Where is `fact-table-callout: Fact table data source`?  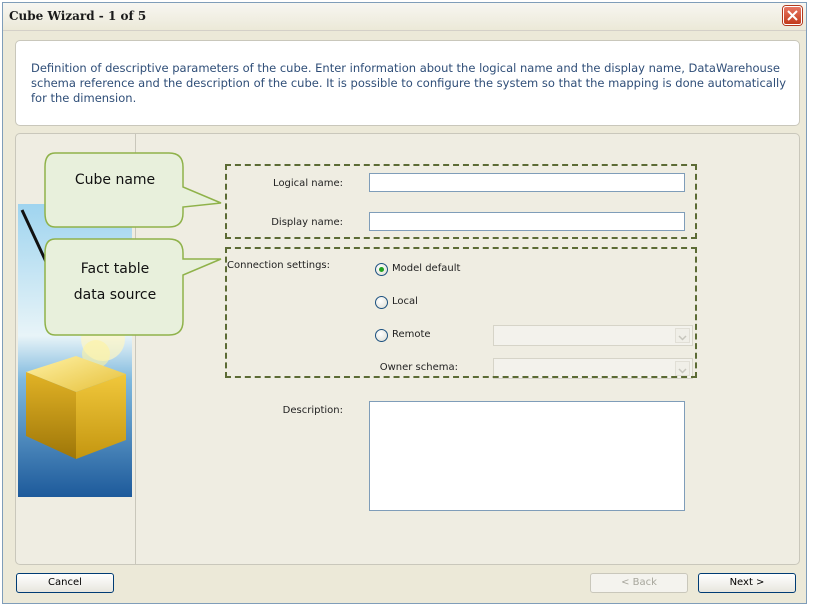
fact-table-callout: Fact table data source is located at coordinates (133, 287).